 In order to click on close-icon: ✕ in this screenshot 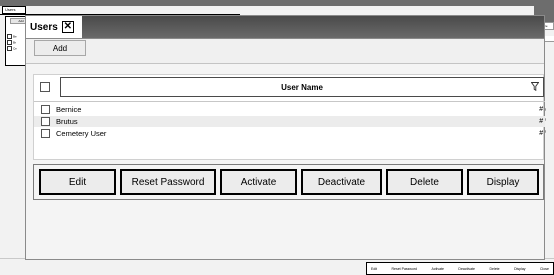, I will do `click(67, 27)`.